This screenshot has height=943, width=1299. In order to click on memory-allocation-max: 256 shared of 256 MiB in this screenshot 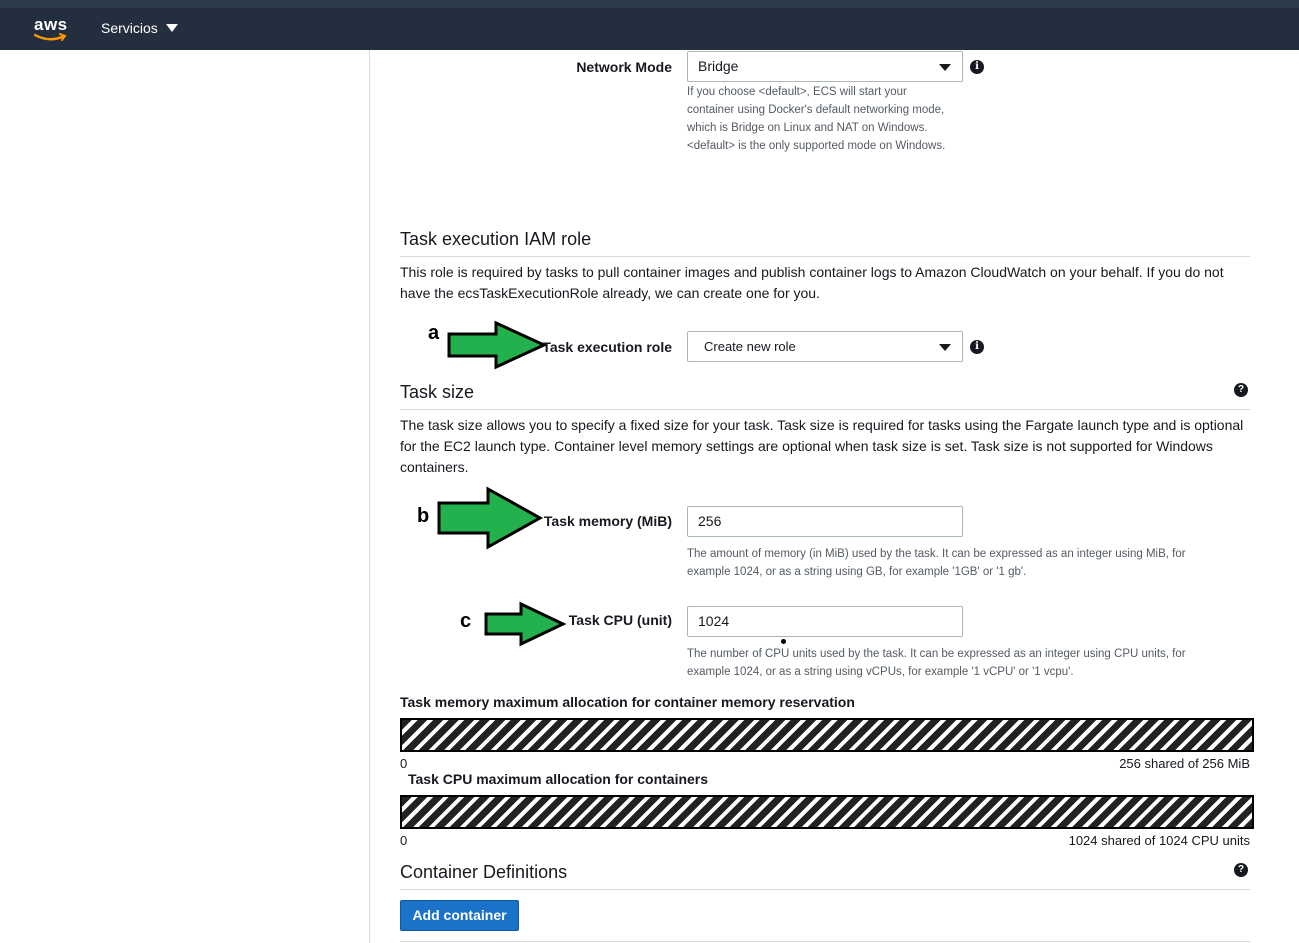, I will do `click(1184, 763)`.